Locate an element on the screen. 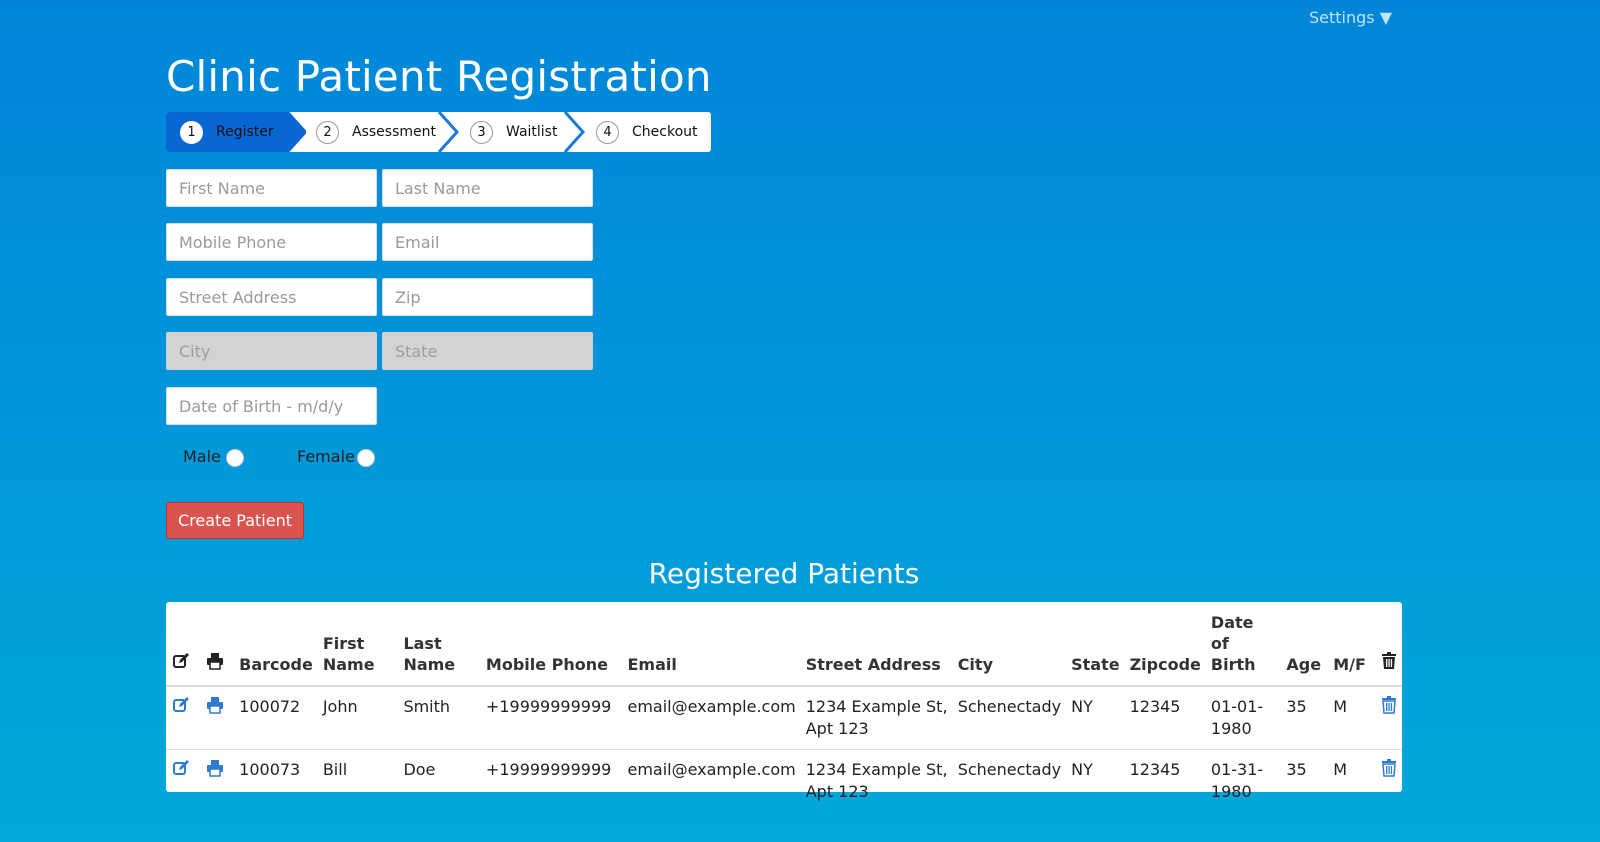 The image size is (1600, 842). wizard-step-register: 1 Register is located at coordinates (225, 132).